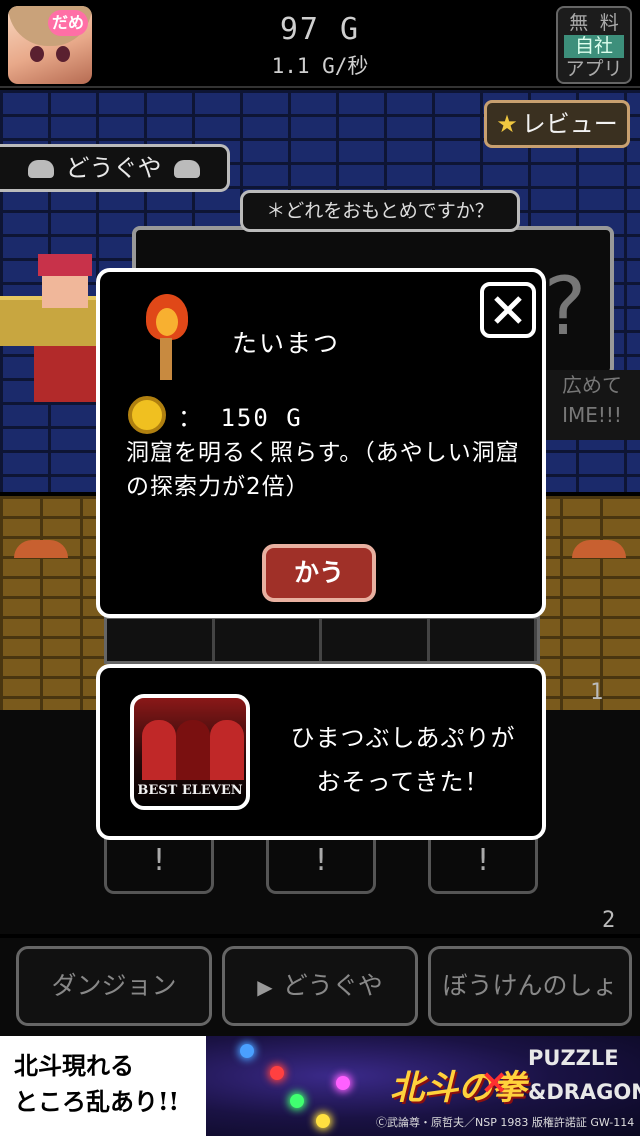 This screenshot has width=640, height=1136. Describe the element at coordinates (403, 782) in the screenshot. I see `promo-text-line-2: おそってきた！` at that location.